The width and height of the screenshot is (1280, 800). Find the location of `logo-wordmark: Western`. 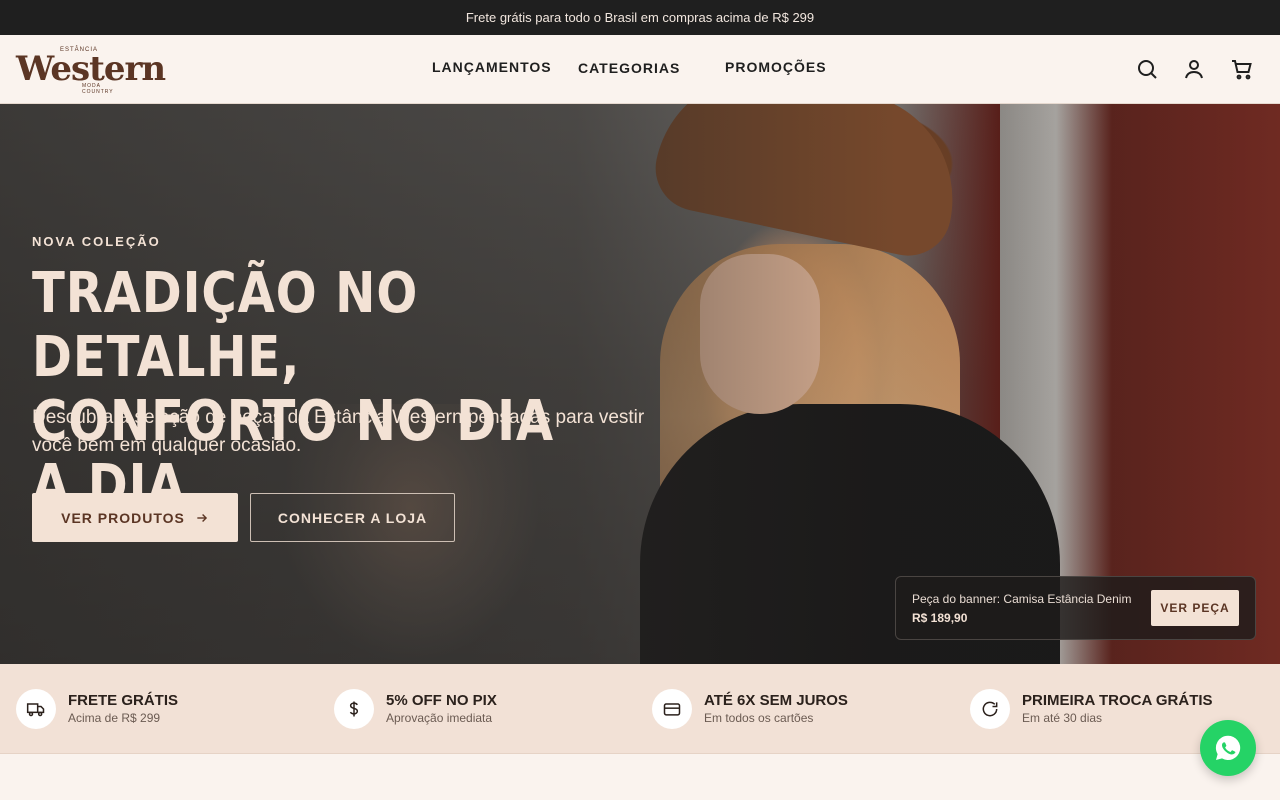

logo-wordmark: Western is located at coordinates (91, 69).